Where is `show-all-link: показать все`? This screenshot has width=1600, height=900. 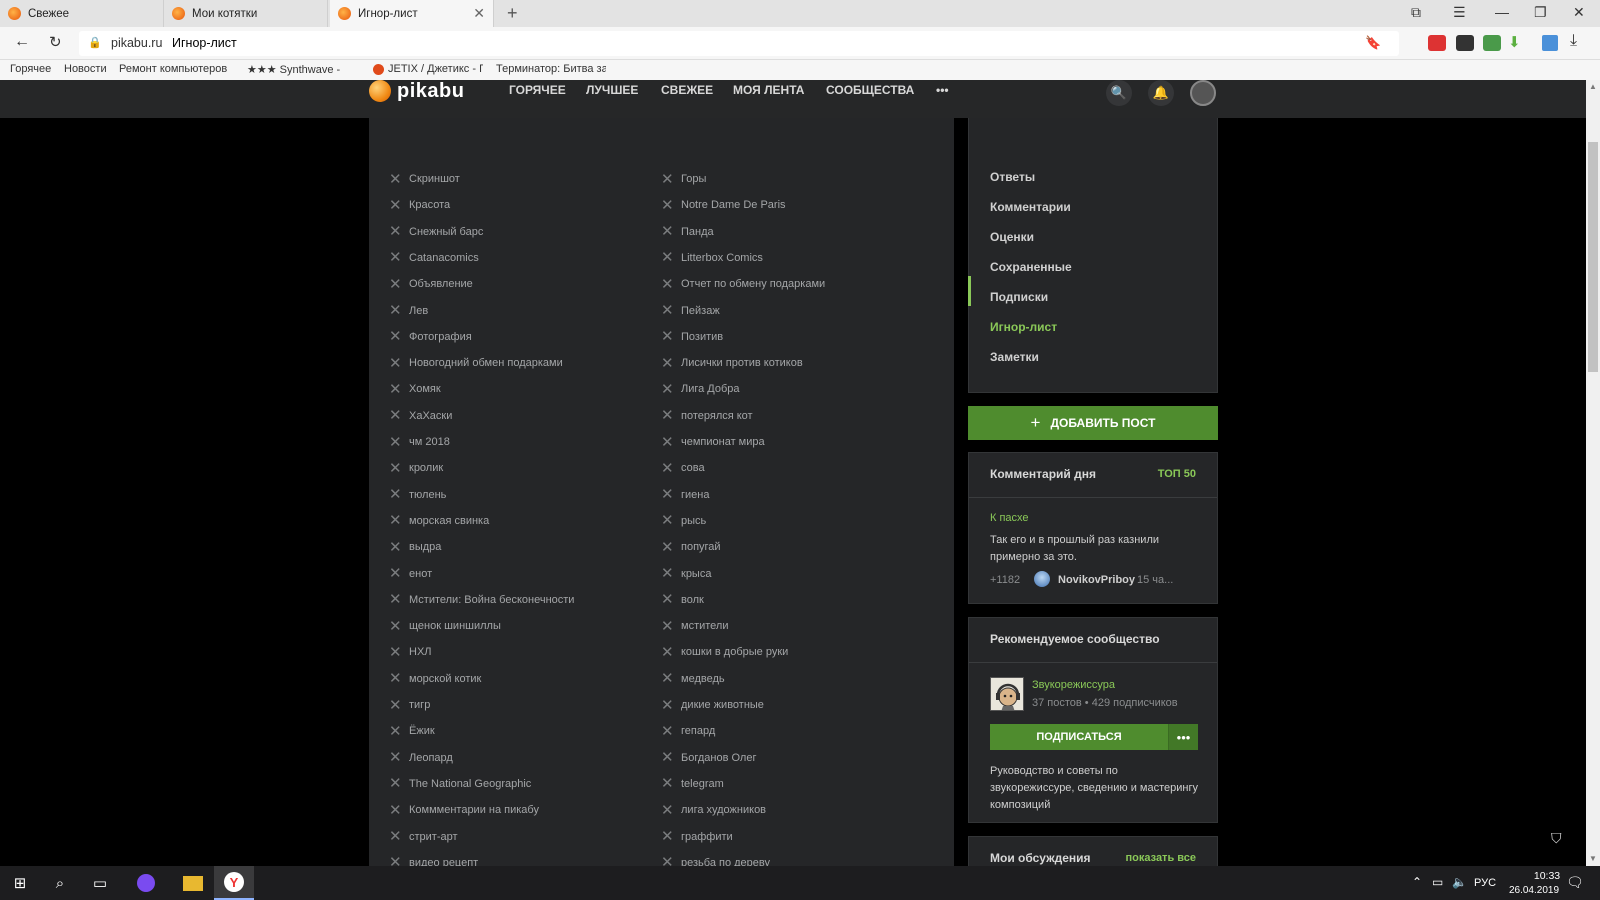
show-all-link: показать все is located at coordinates (1161, 858).